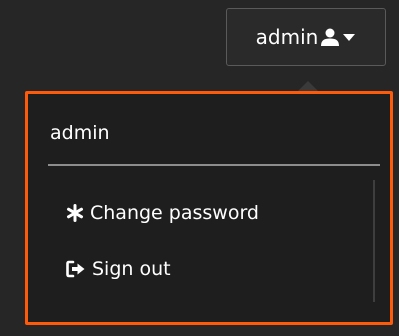 The height and width of the screenshot is (336, 399). I want to click on sign-out-item: Sign out, so click(118, 269).